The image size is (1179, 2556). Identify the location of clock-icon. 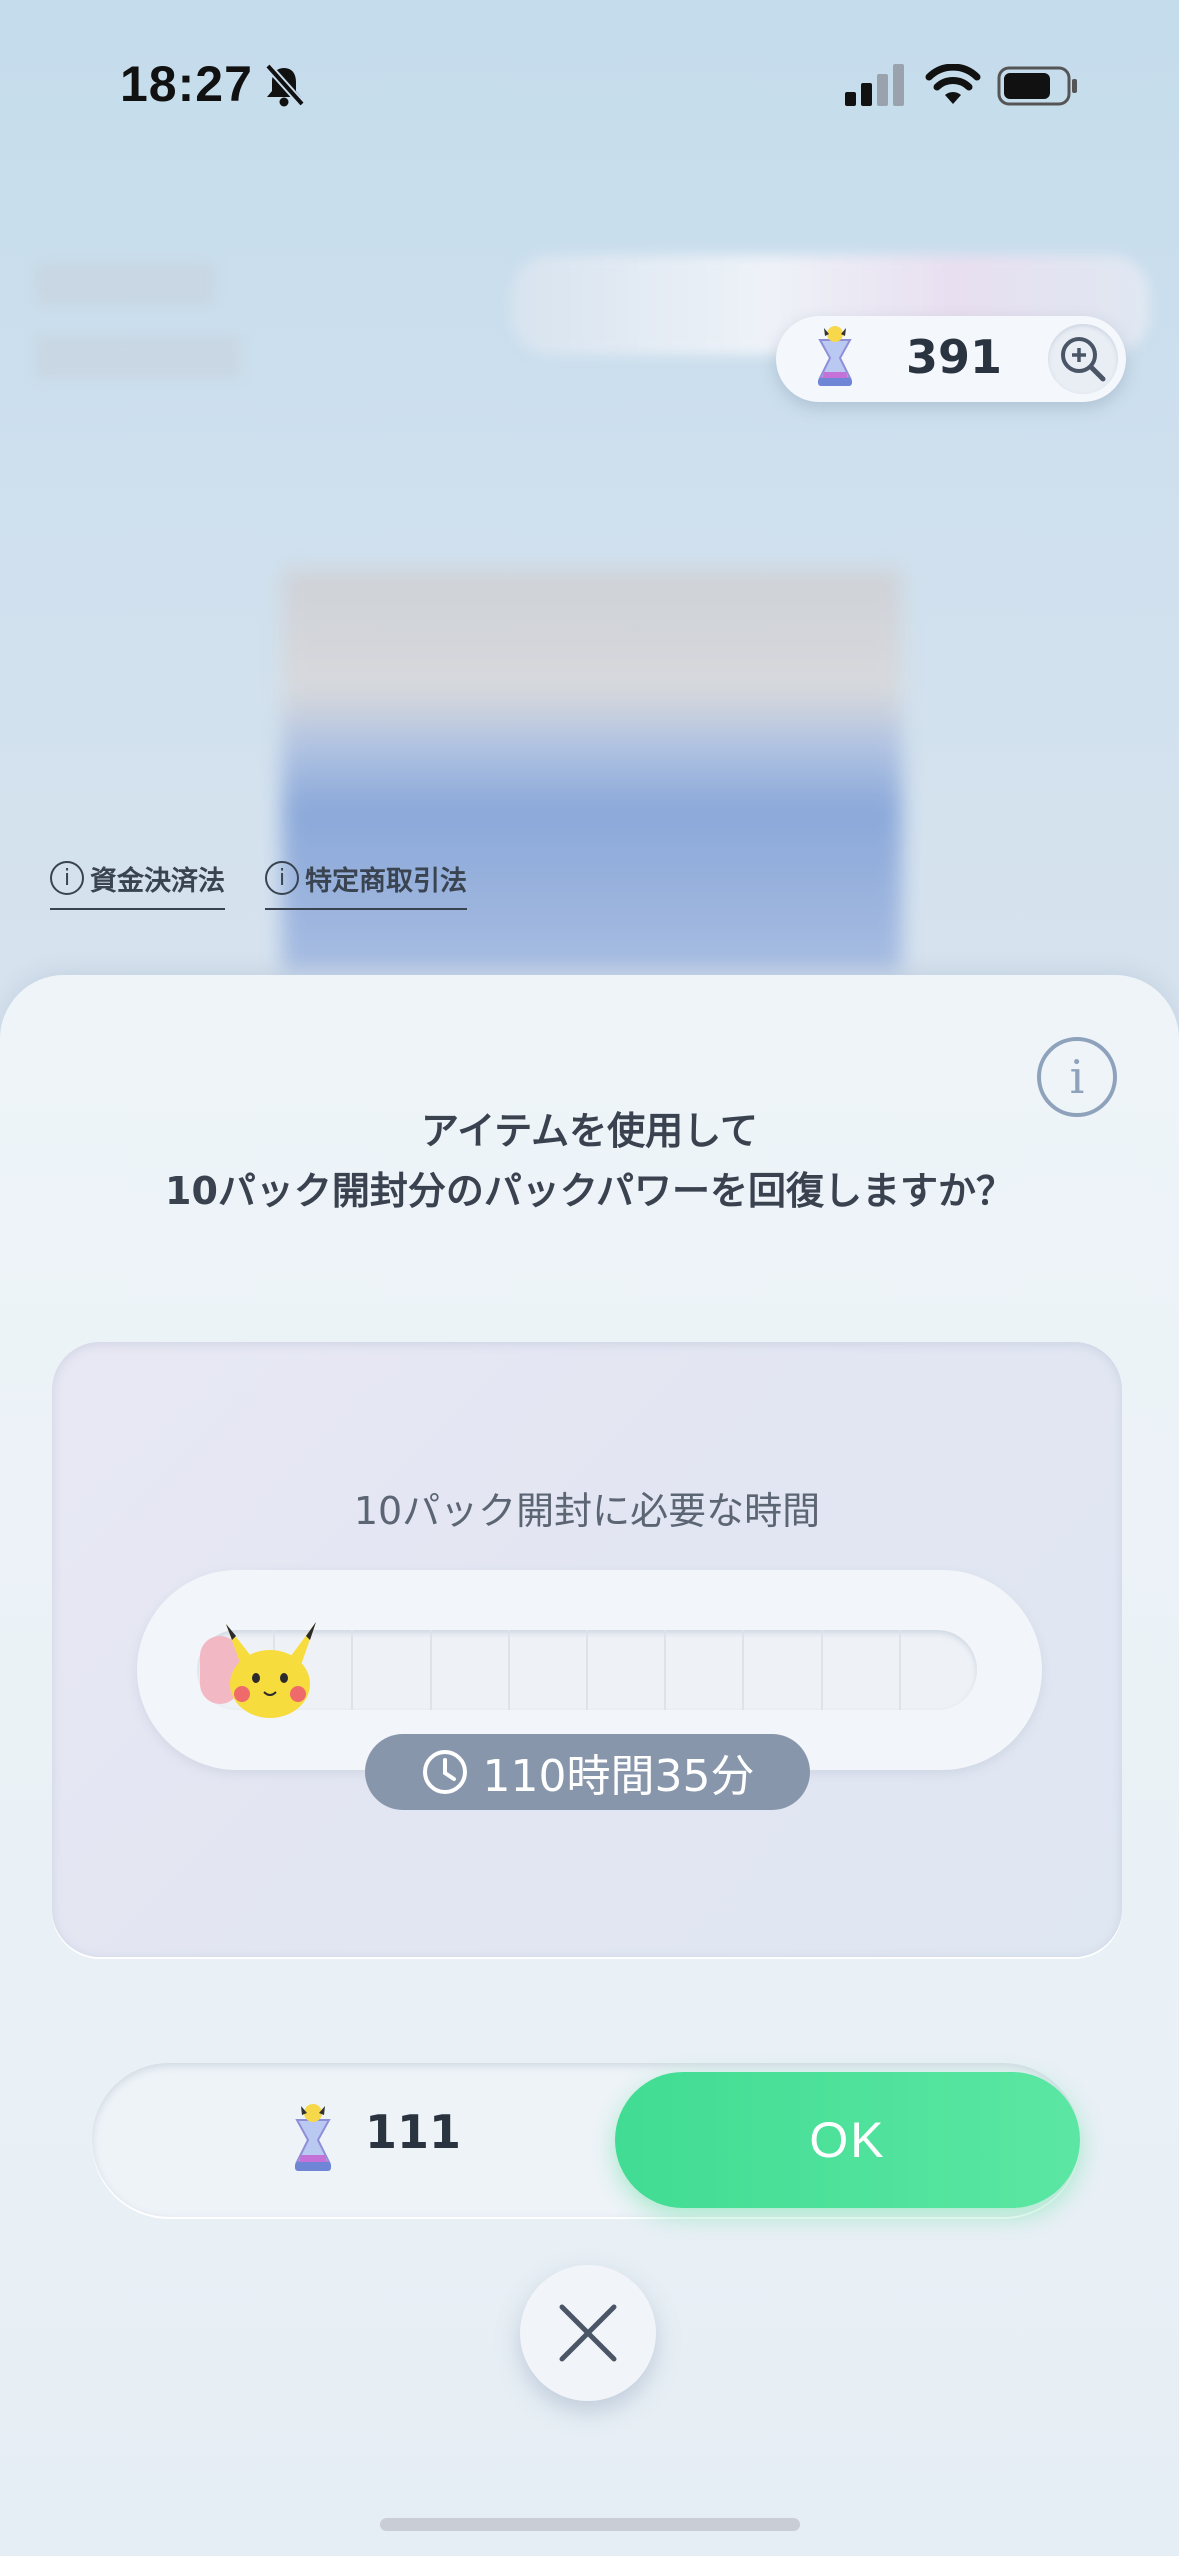
(444, 1772).